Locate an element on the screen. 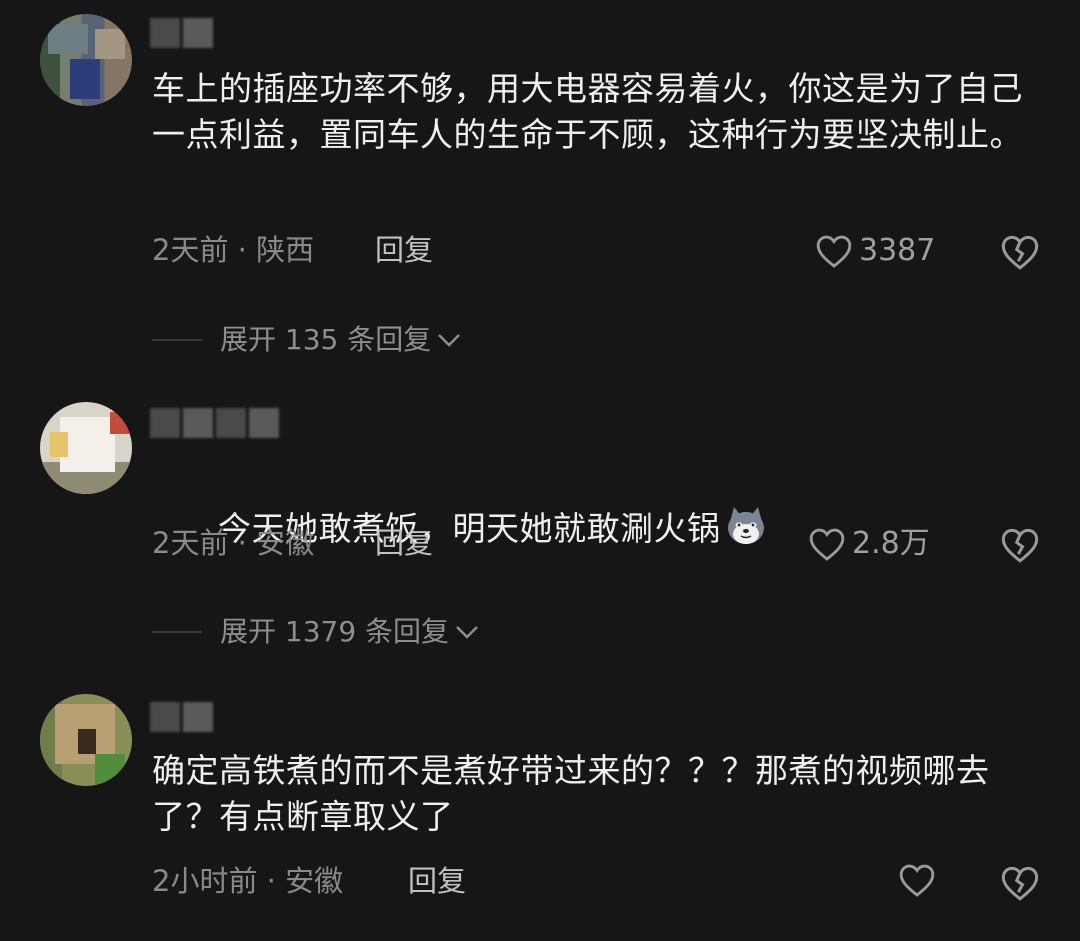 Image resolution: width=1080 pixels, height=941 pixels. comment-text: 确定高铁煮的而不是煮好带过来的？？？那煮的视频哪去了？有点断章取义了 is located at coordinates (571, 793).